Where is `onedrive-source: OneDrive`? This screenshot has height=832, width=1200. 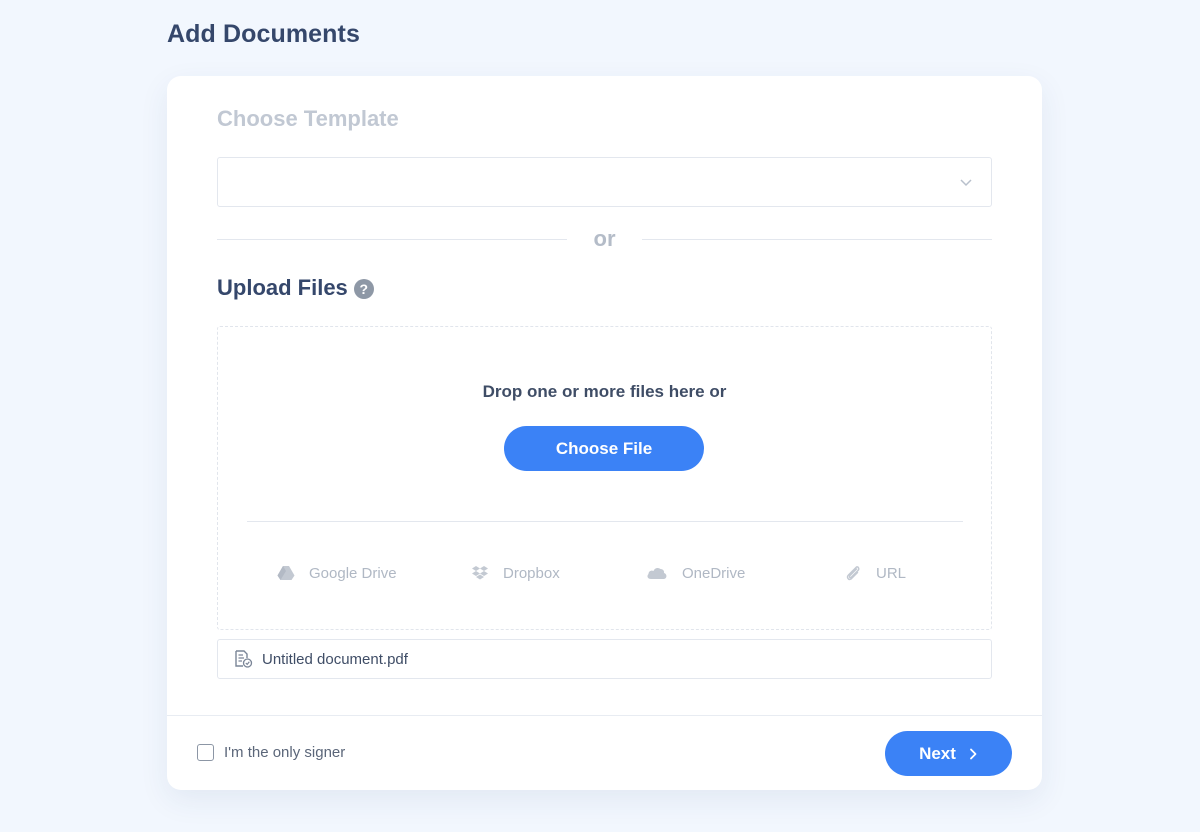 onedrive-source: OneDrive is located at coordinates (695, 573).